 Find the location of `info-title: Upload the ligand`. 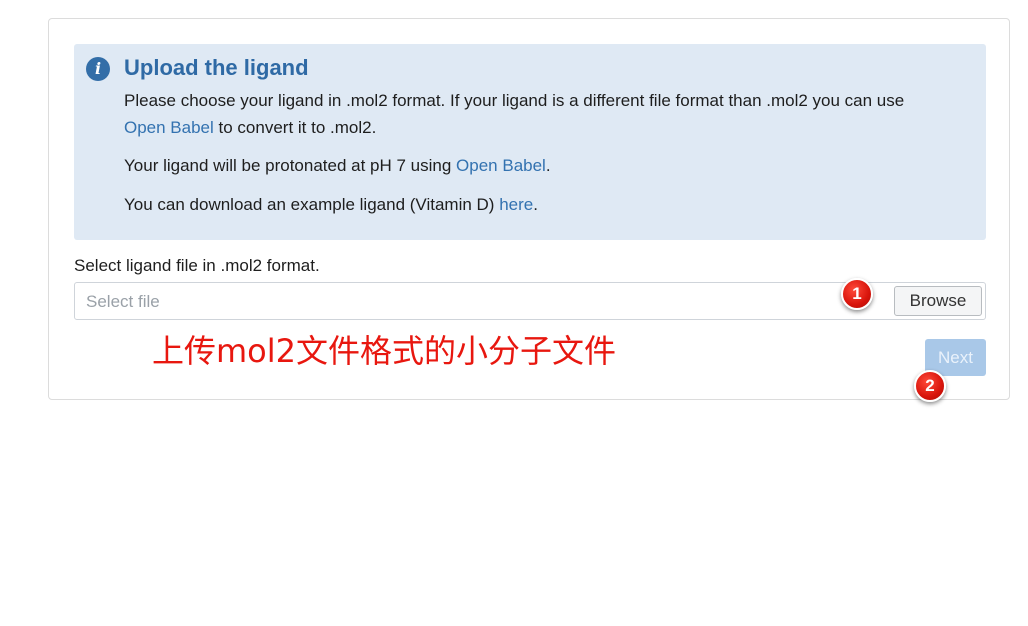

info-title: Upload the ligand is located at coordinates (216, 67).